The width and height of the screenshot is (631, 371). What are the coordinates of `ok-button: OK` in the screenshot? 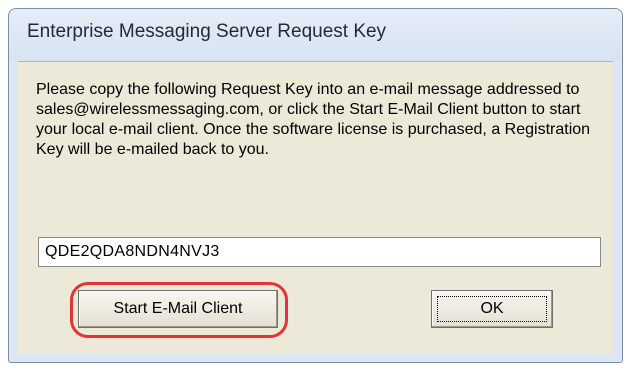 It's located at (492, 309).